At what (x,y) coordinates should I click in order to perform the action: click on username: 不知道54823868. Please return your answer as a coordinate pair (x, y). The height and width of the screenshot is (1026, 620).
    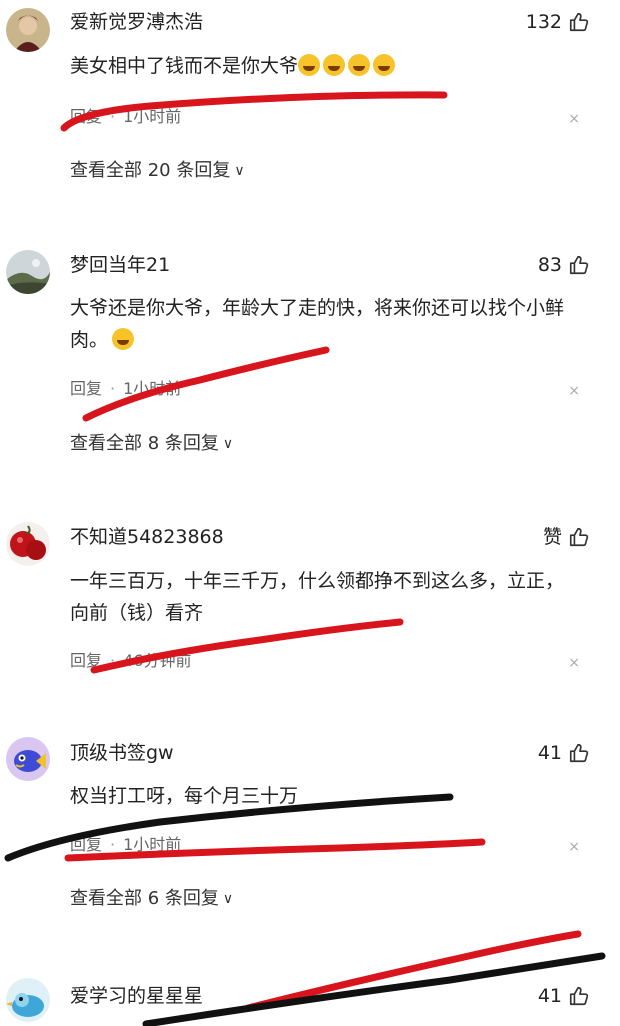
    Looking at the image, I should click on (147, 537).